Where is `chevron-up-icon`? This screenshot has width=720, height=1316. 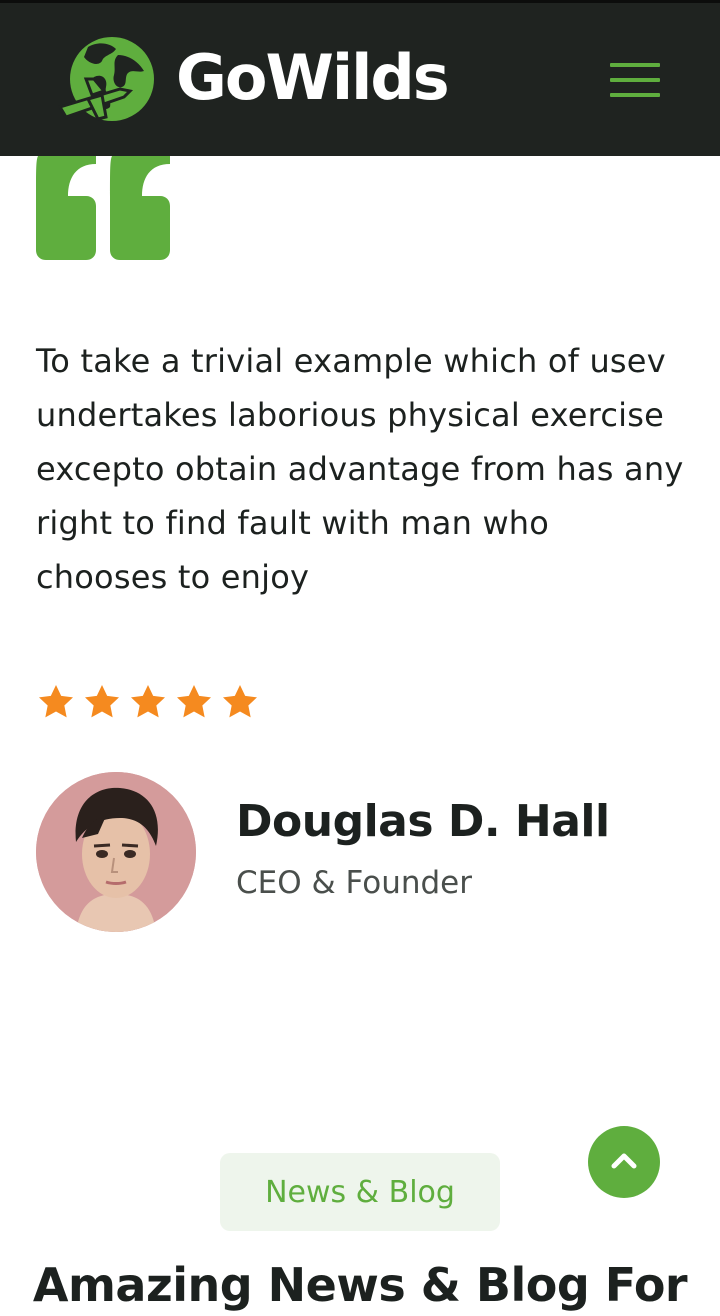
chevron-up-icon is located at coordinates (624, 1161).